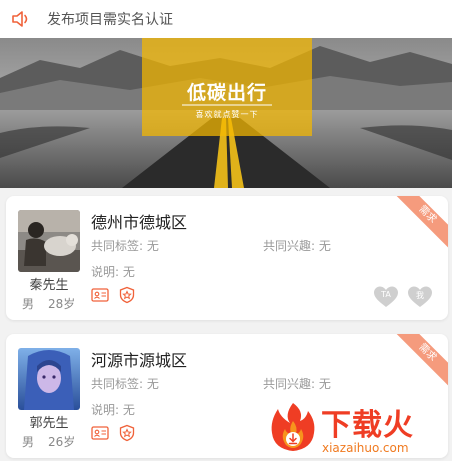 This screenshot has height=461, width=452. I want to click on like-me-button: 我, so click(420, 297).